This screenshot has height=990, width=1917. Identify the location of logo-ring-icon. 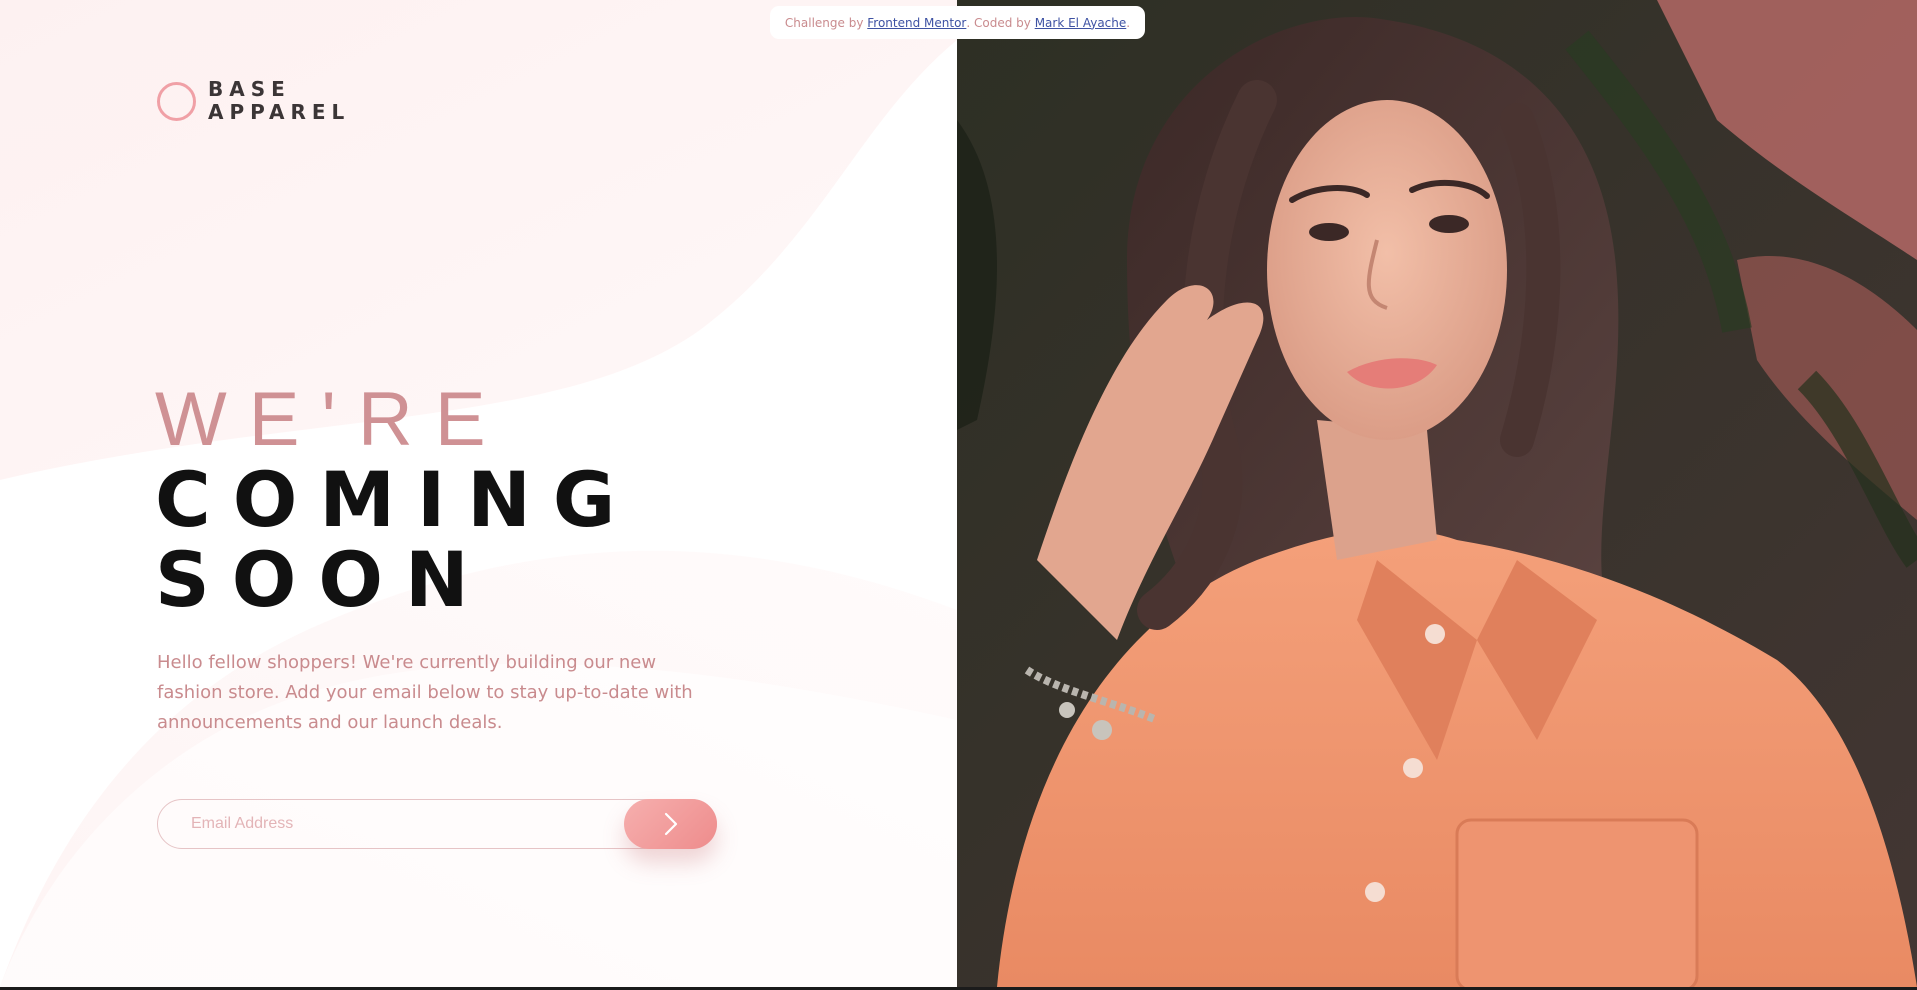
(176, 101).